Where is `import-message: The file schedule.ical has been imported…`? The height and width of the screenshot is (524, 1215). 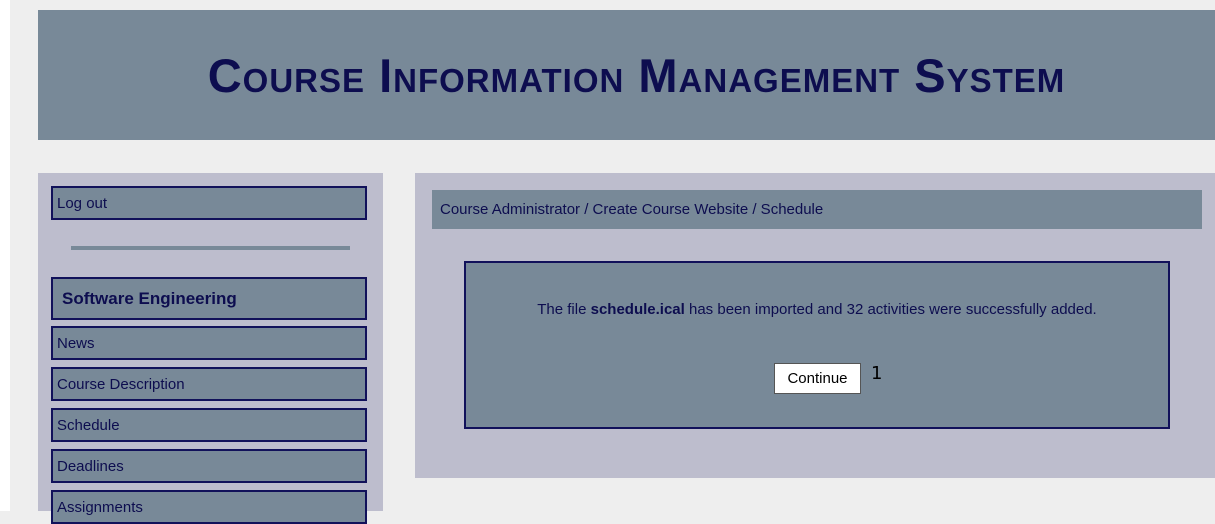 import-message: The file schedule.ical has been imported… is located at coordinates (817, 310).